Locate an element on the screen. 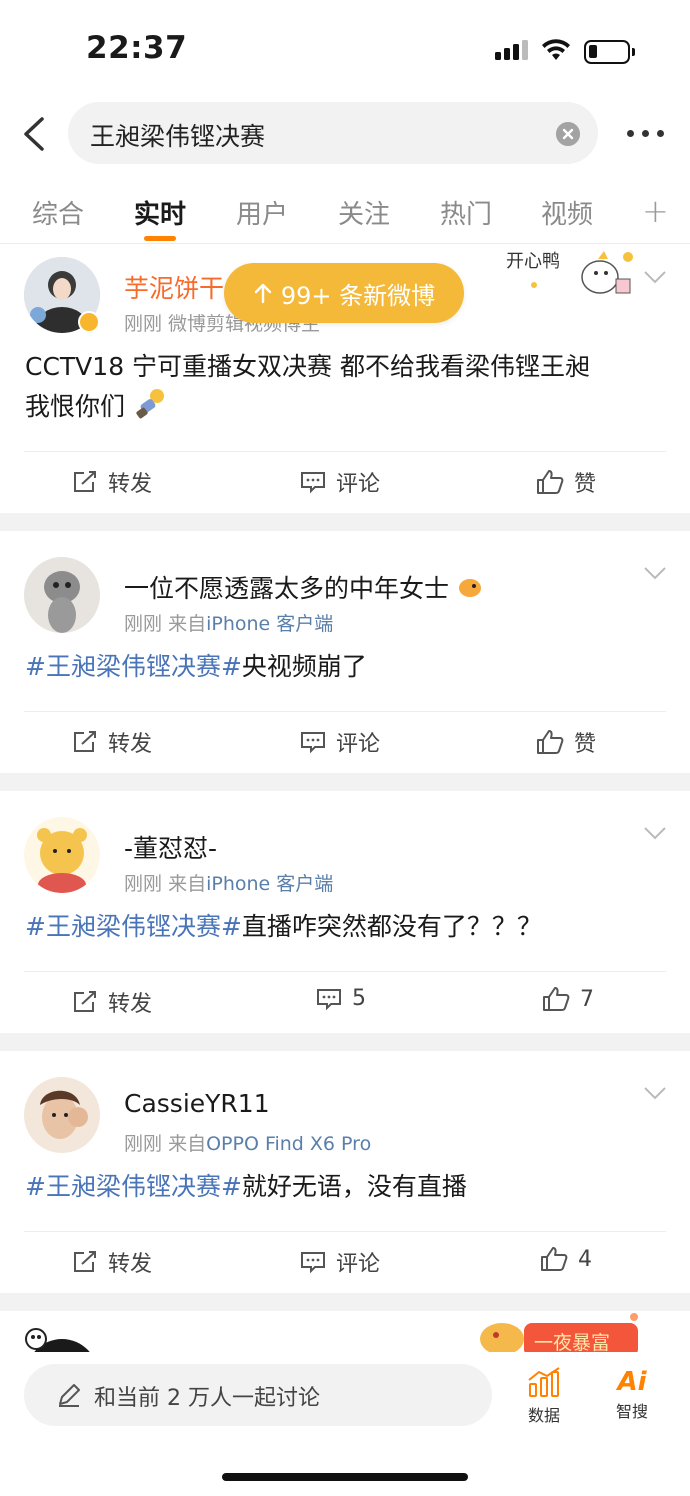  post-text-line1: CCTV18 宁可重播女双决赛 都不给我看梁伟铿王昶 is located at coordinates (307, 366).